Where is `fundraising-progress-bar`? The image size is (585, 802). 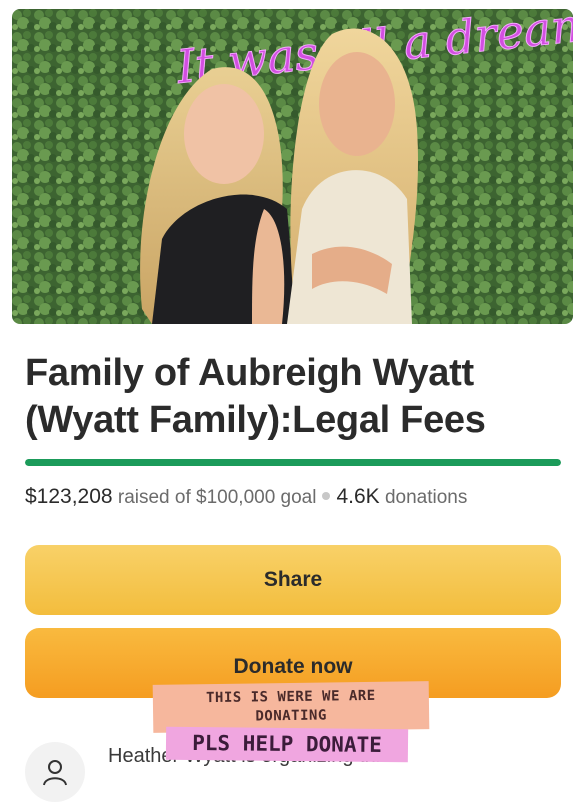 fundraising-progress-bar is located at coordinates (293, 462).